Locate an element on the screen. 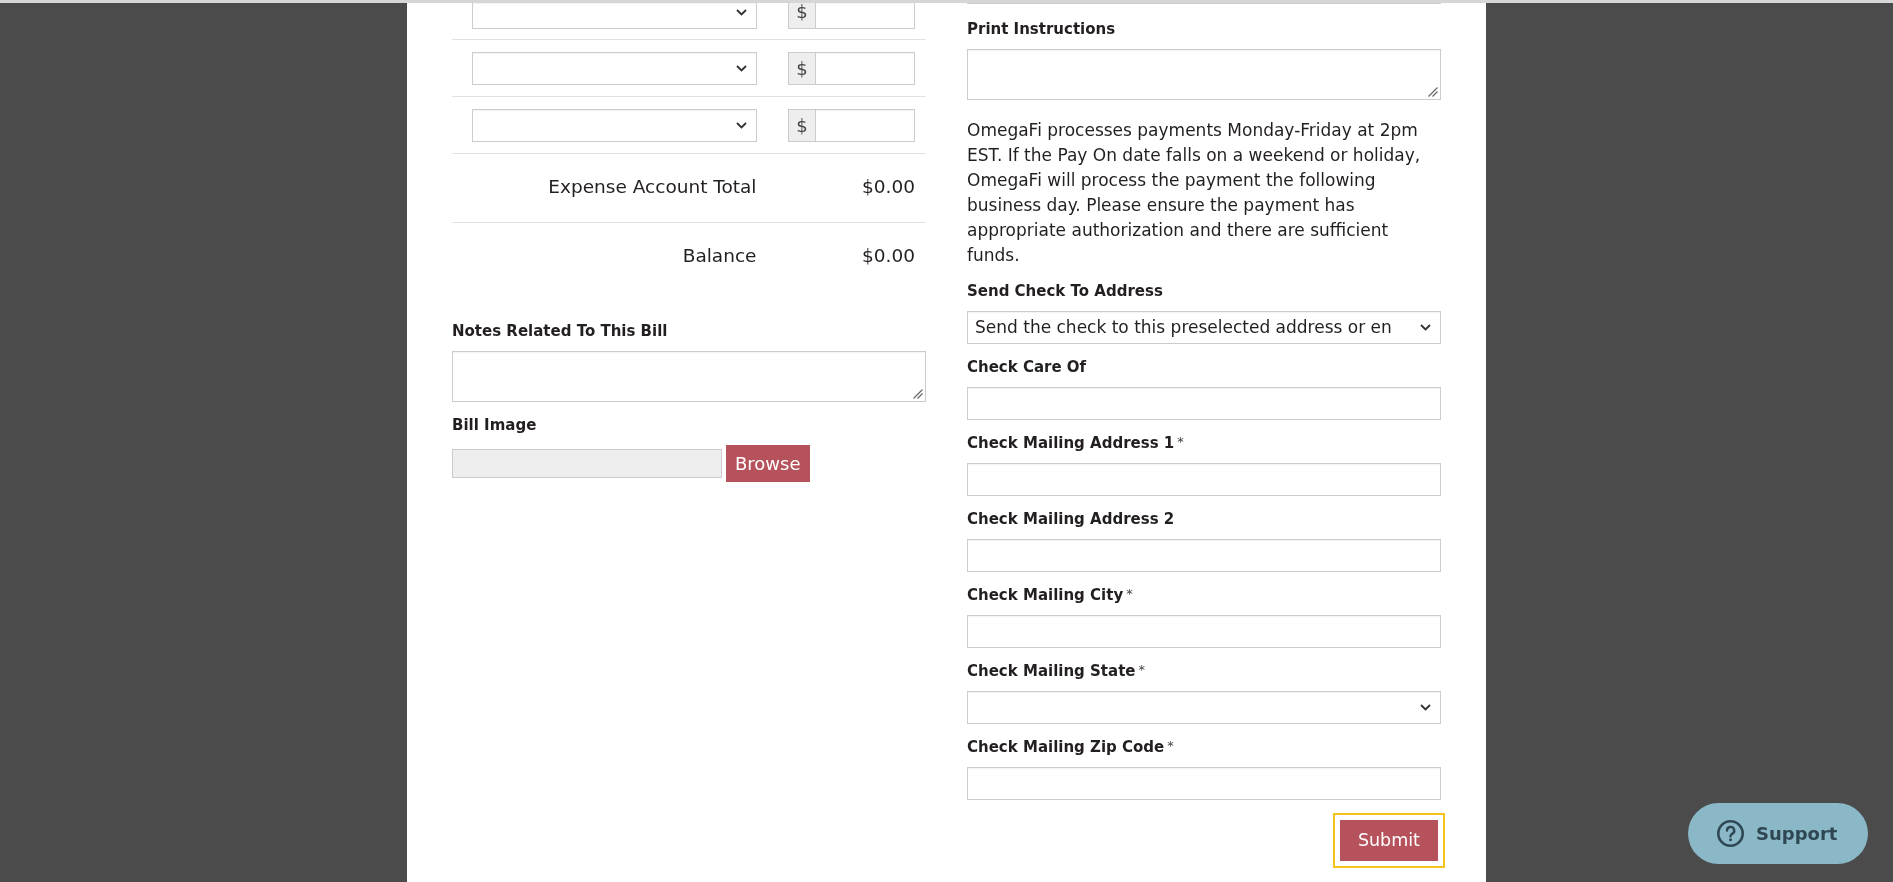 The width and height of the screenshot is (1893, 882). field-label: Check Mailing Address 2 is located at coordinates (1071, 519).